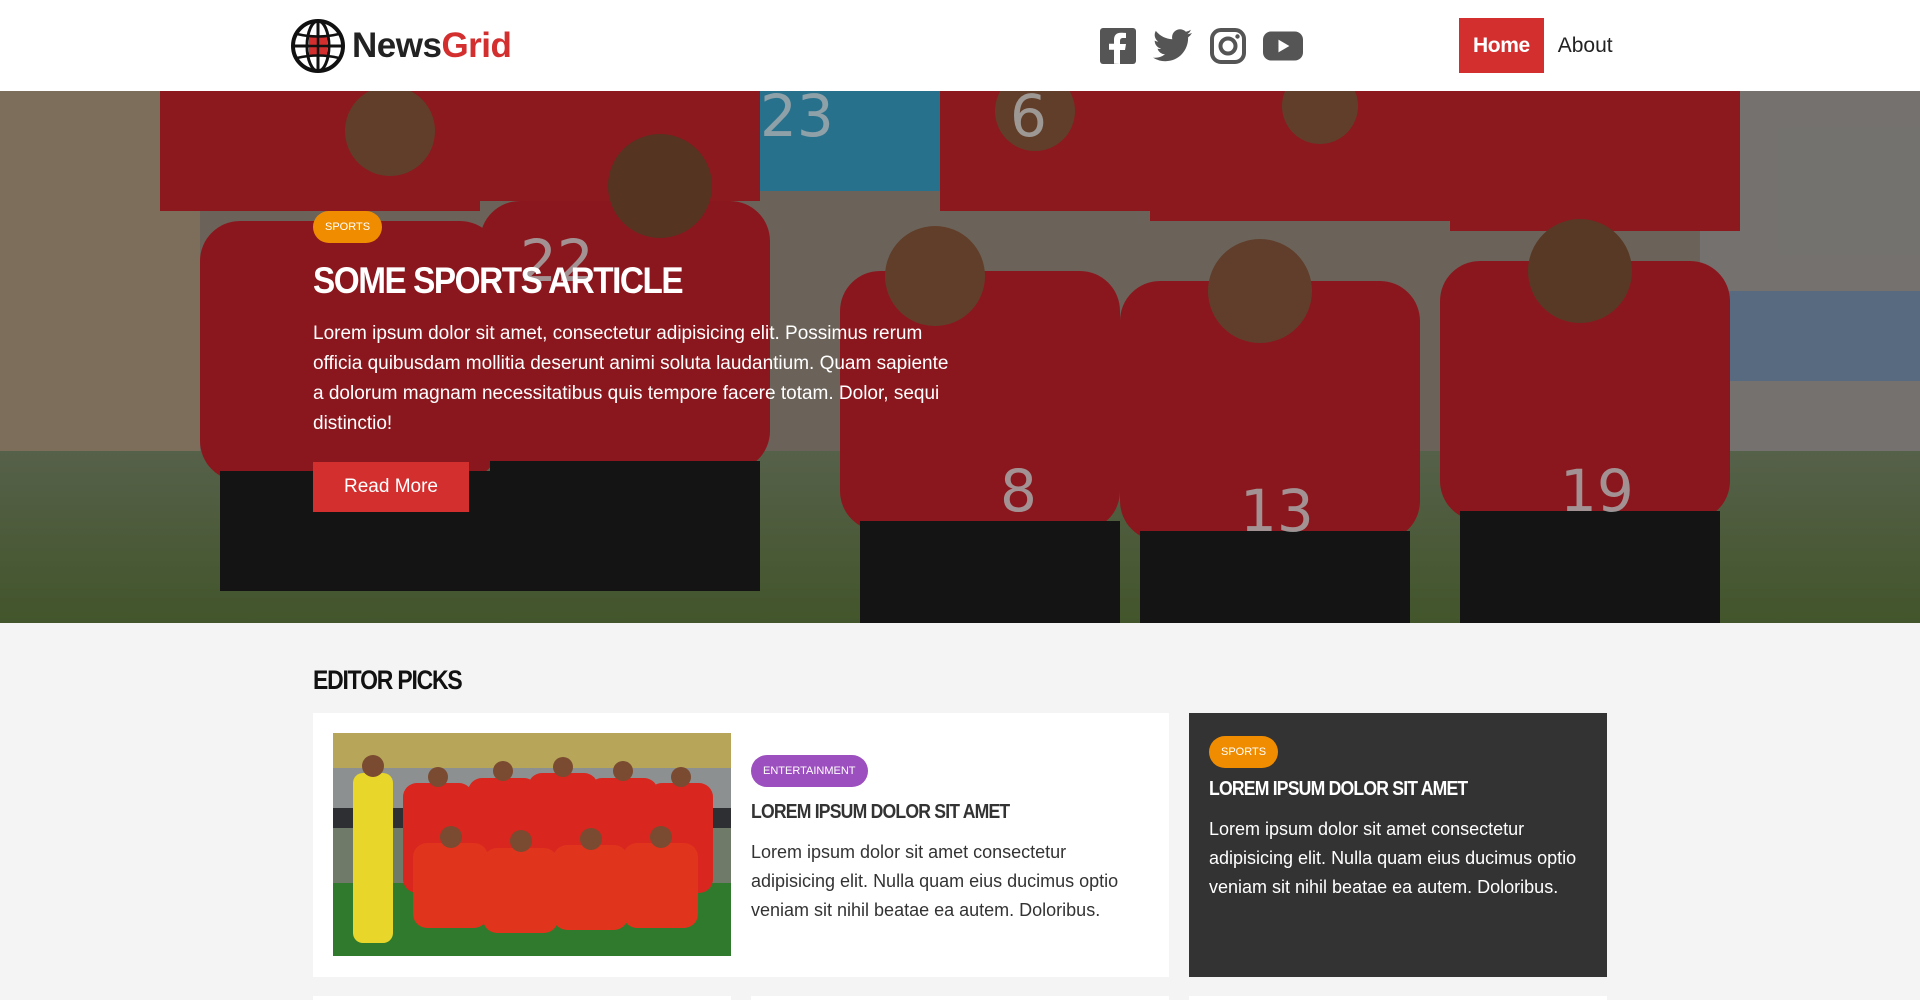 This screenshot has height=1000, width=1920. What do you see at coordinates (432, 45) in the screenshot?
I see `logo-text: NewsGrid` at bounding box center [432, 45].